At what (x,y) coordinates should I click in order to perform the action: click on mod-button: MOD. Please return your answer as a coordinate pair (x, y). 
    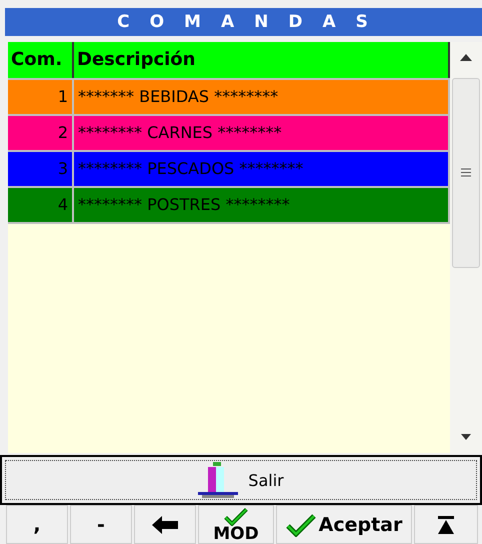
    Looking at the image, I should click on (236, 524).